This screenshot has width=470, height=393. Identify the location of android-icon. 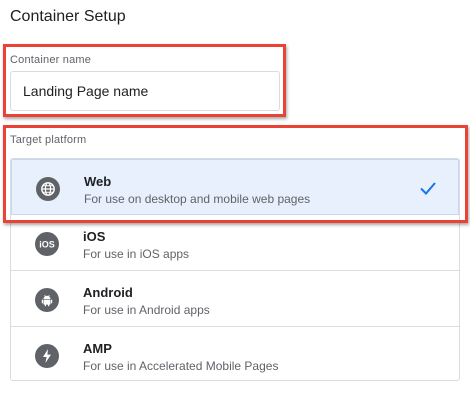
(47, 300).